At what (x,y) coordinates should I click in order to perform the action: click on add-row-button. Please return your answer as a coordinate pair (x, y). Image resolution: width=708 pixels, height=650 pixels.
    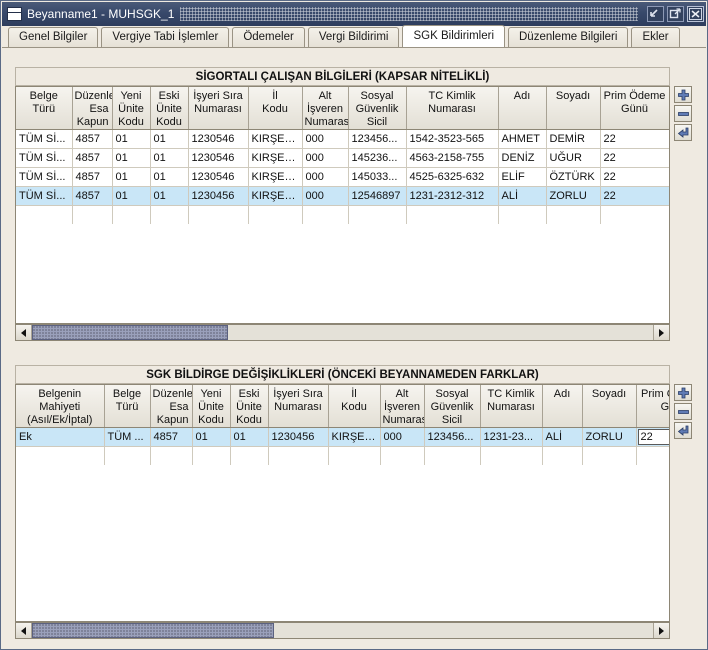
    Looking at the image, I should click on (683, 392).